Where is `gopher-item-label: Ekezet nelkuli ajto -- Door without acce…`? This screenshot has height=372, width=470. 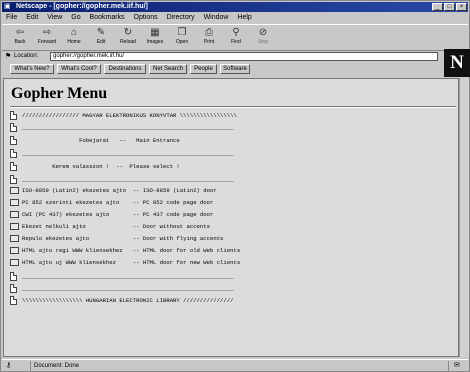 gopher-item-label: Ekezet nelkuli ajto -- Door without acce… is located at coordinates (116, 226).